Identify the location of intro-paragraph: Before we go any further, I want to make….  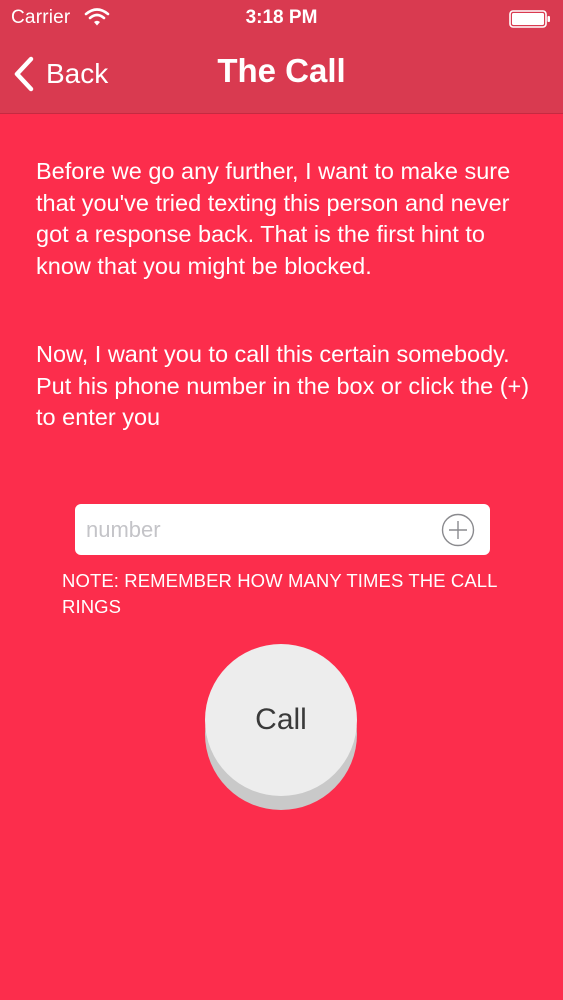
(273, 218).